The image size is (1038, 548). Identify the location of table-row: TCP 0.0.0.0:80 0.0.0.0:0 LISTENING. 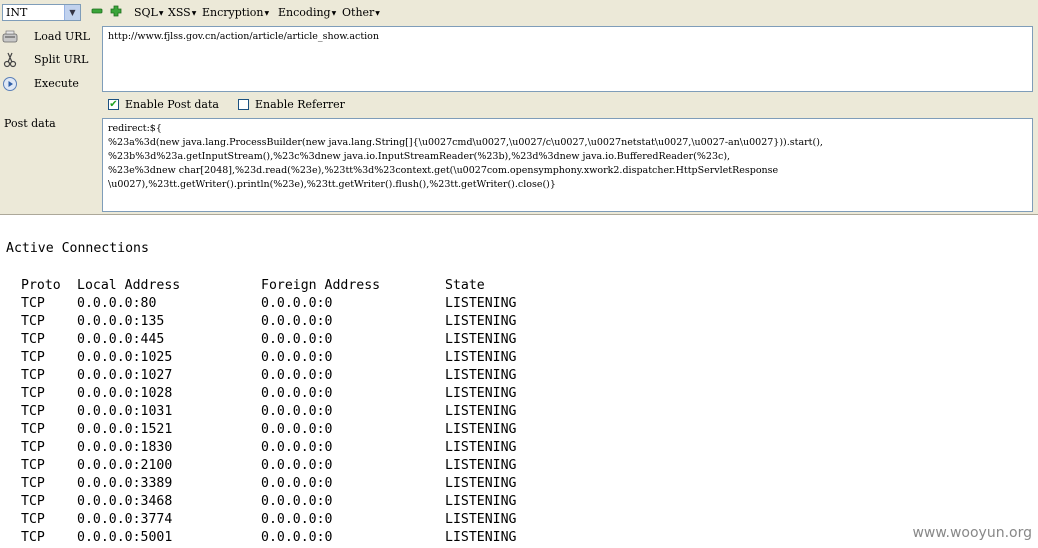
(321, 305).